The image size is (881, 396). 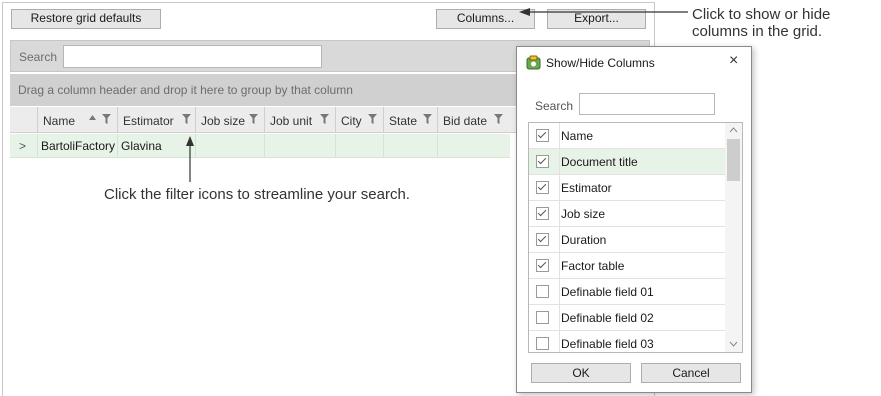 What do you see at coordinates (607, 318) in the screenshot?
I see `list-item-label: Definable field 02` at bounding box center [607, 318].